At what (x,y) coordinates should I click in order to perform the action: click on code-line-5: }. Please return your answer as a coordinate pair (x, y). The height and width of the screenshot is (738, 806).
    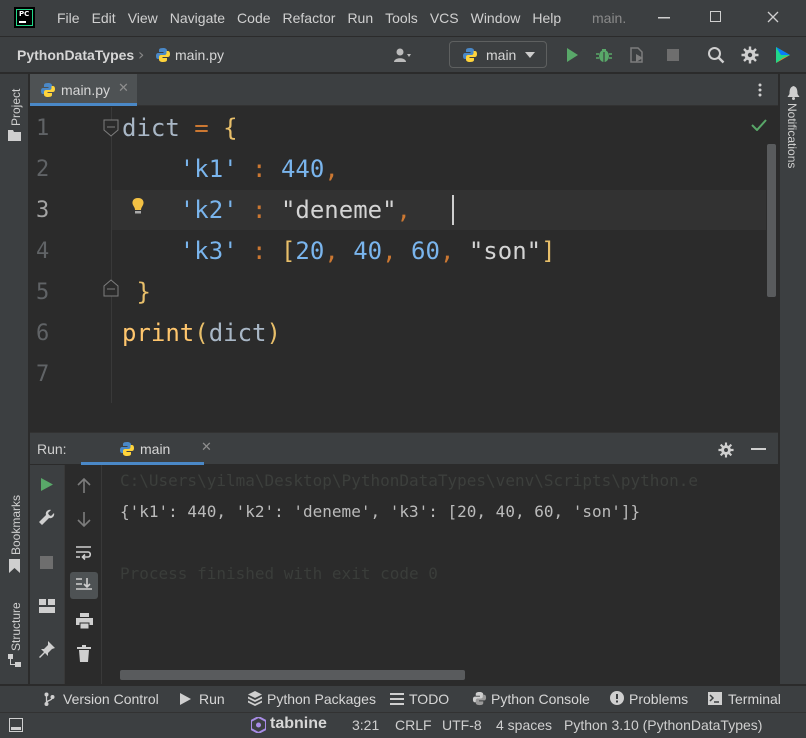
    Looking at the image, I should click on (143, 292).